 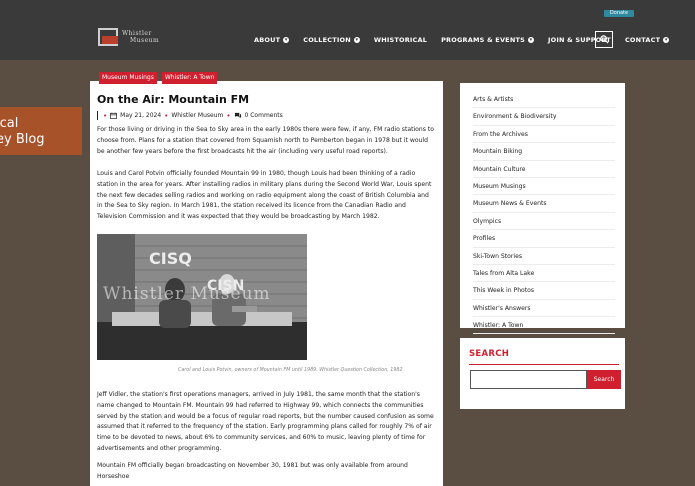 I want to click on calendar-icon, so click(x=114, y=115).